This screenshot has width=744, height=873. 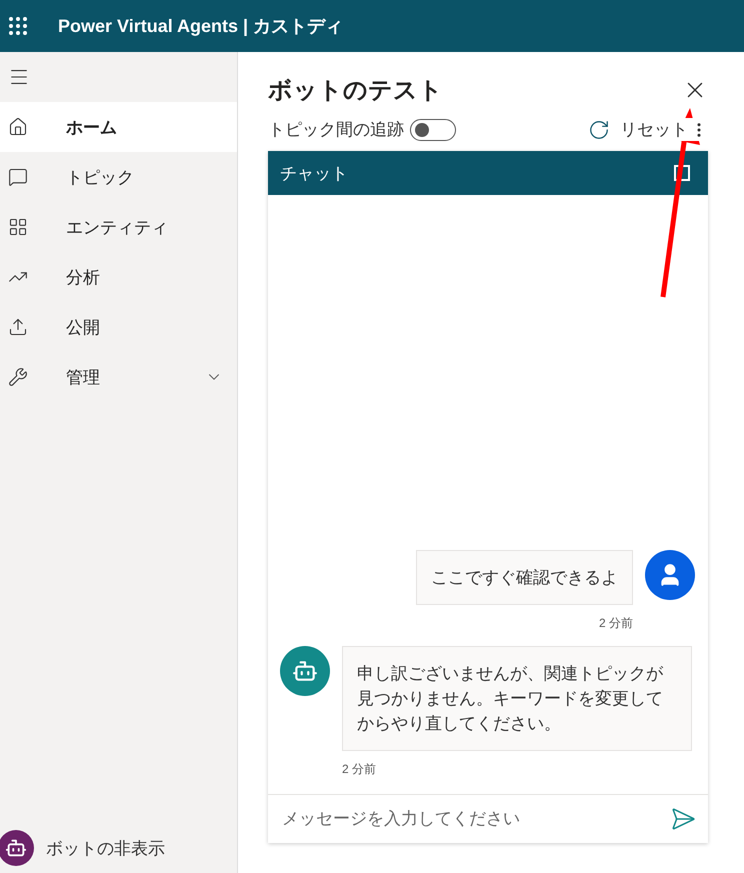 What do you see at coordinates (305, 671) in the screenshot?
I see `bot-avatar` at bounding box center [305, 671].